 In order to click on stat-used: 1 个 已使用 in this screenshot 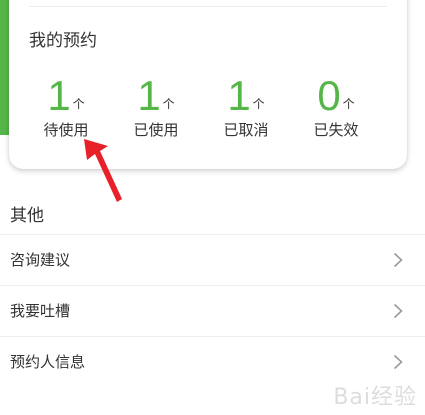, I will do `click(156, 106)`.